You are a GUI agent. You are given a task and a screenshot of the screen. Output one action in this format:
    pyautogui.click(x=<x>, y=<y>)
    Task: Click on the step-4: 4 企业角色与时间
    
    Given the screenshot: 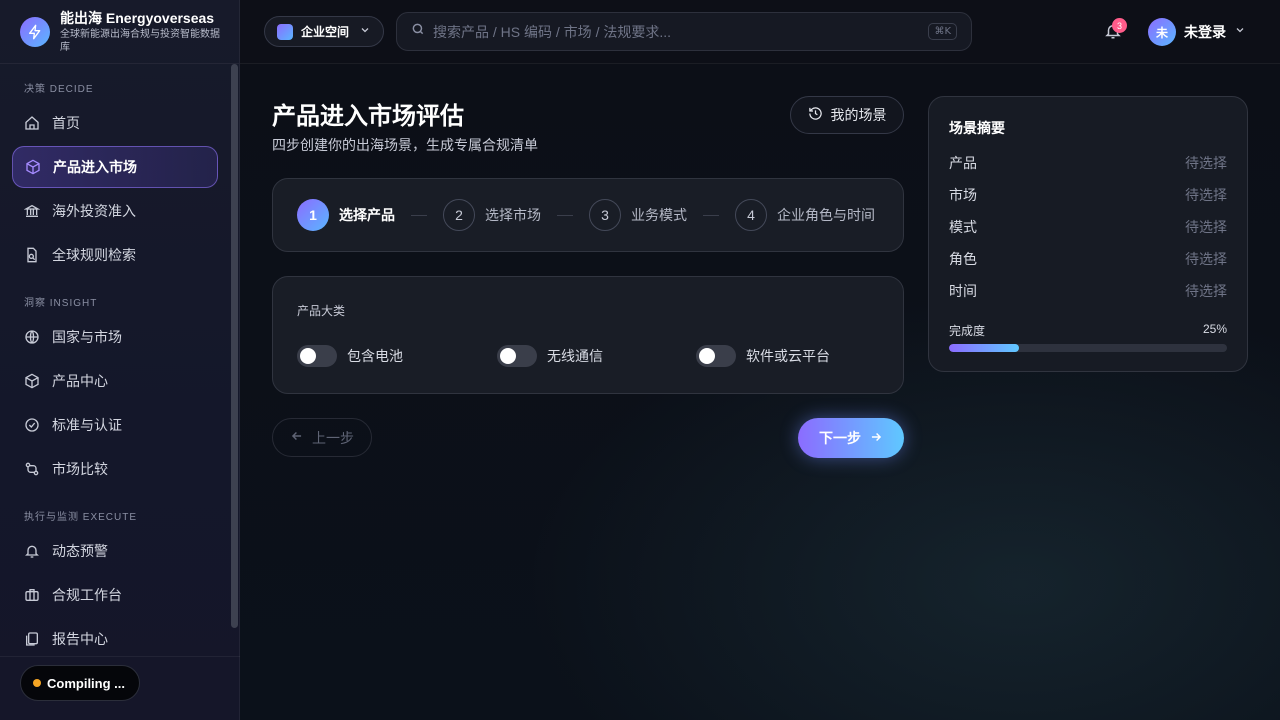 What is the action you would take?
    pyautogui.click(x=805, y=215)
    